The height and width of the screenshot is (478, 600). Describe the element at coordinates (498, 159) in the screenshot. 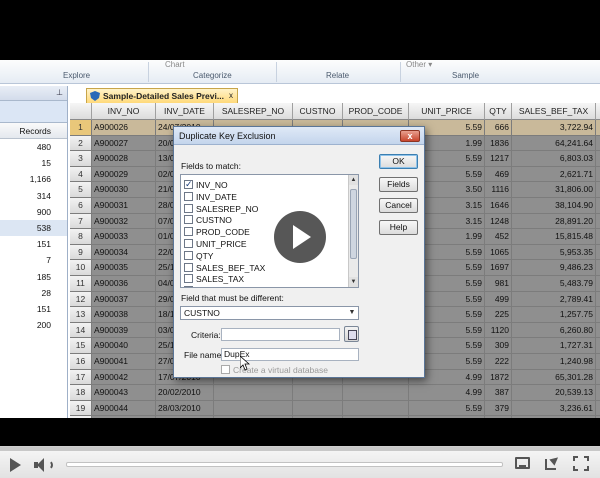

I see `table-cell: 1217` at that location.